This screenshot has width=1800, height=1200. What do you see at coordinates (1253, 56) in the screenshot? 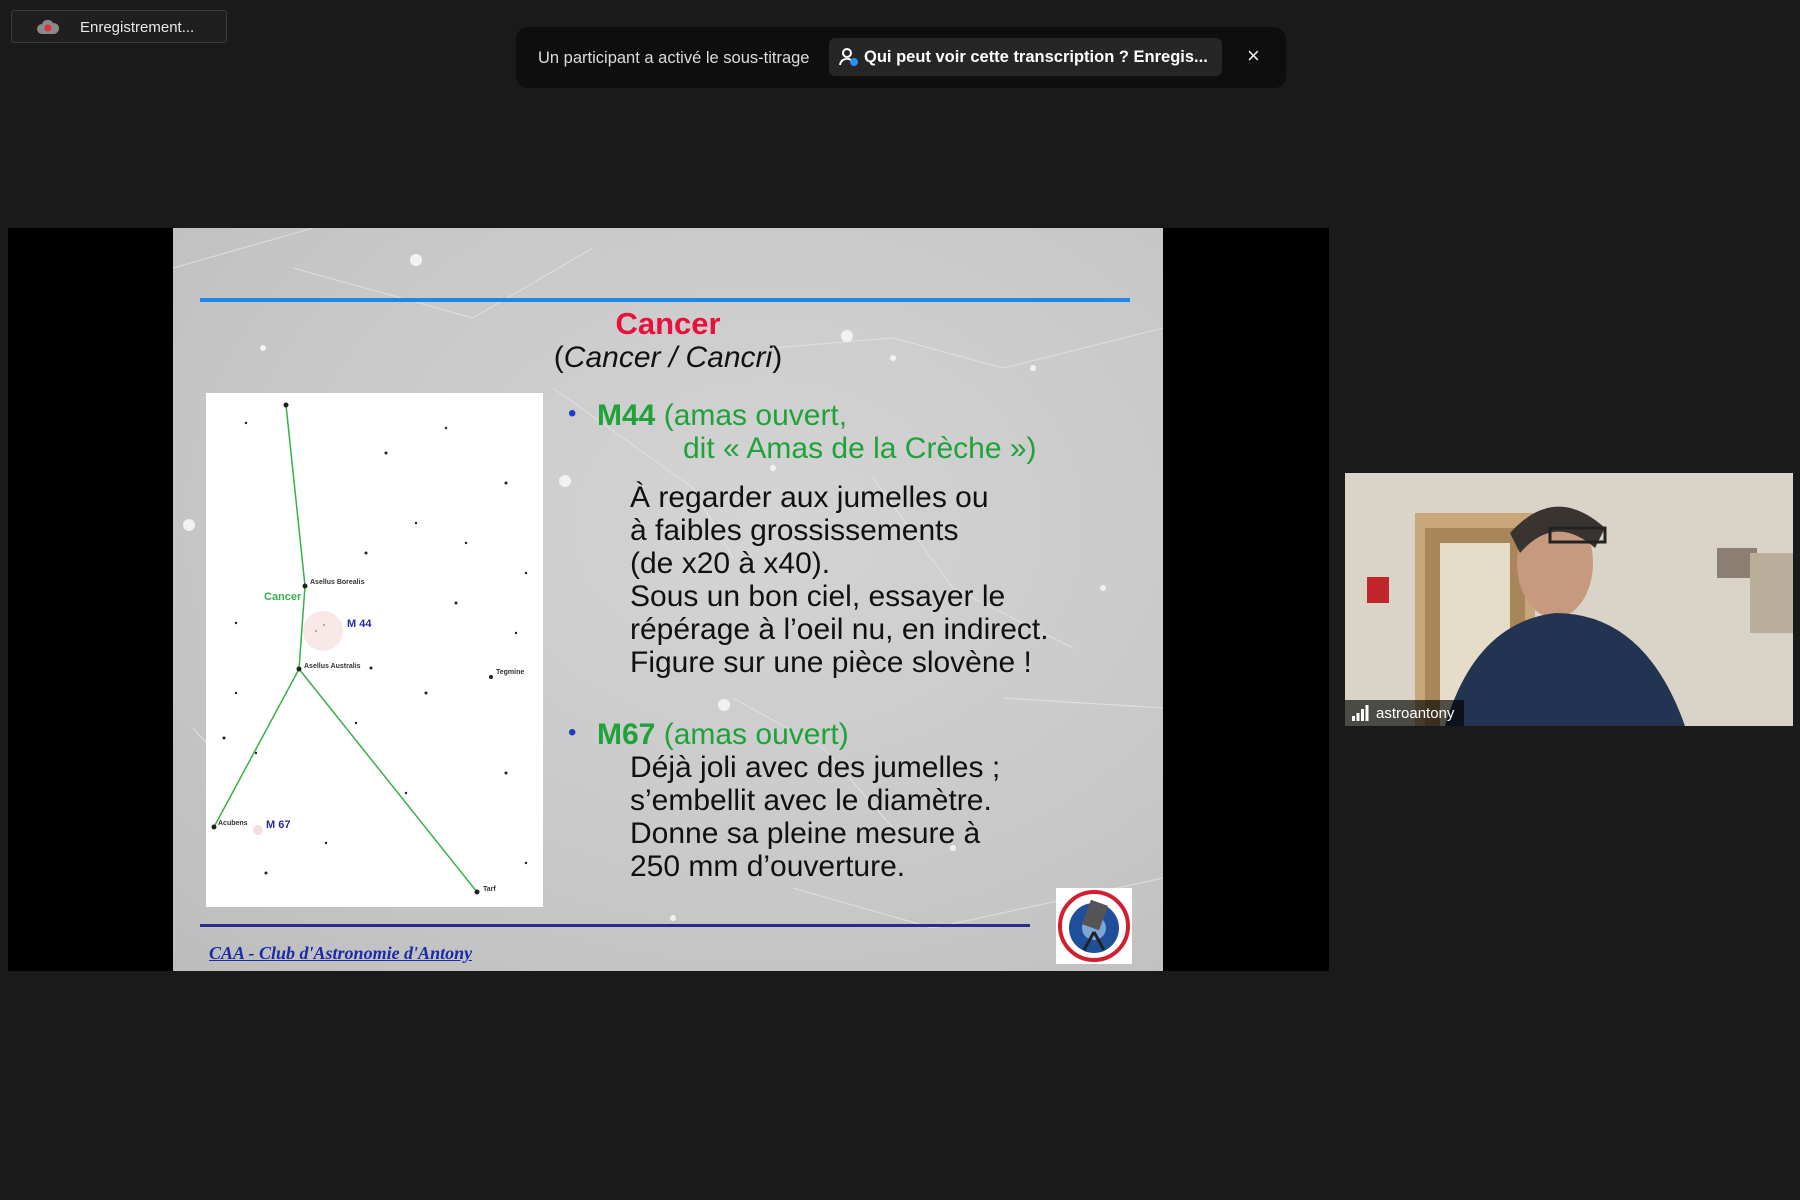
I see `close-icon: ×` at bounding box center [1253, 56].